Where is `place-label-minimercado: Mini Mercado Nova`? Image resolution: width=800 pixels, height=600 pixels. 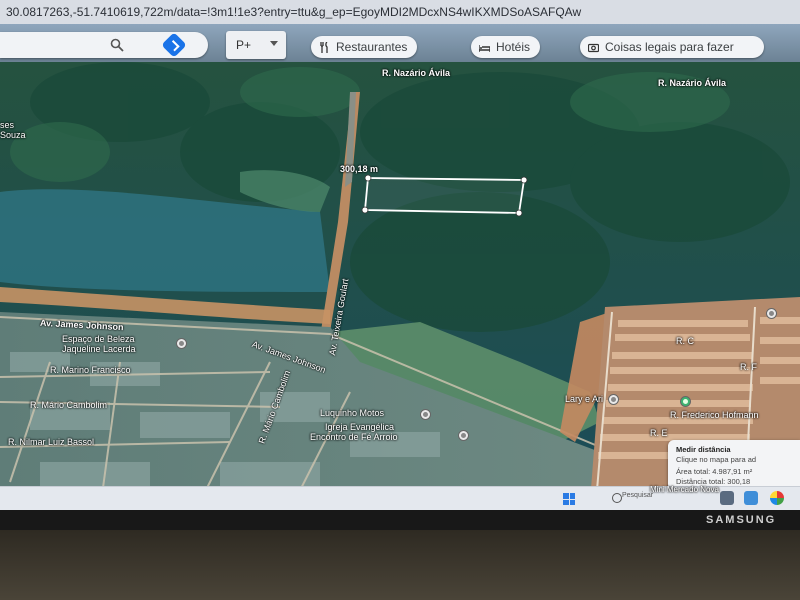 place-label-minimercado: Mini Mercado Nova is located at coordinates (684, 489).